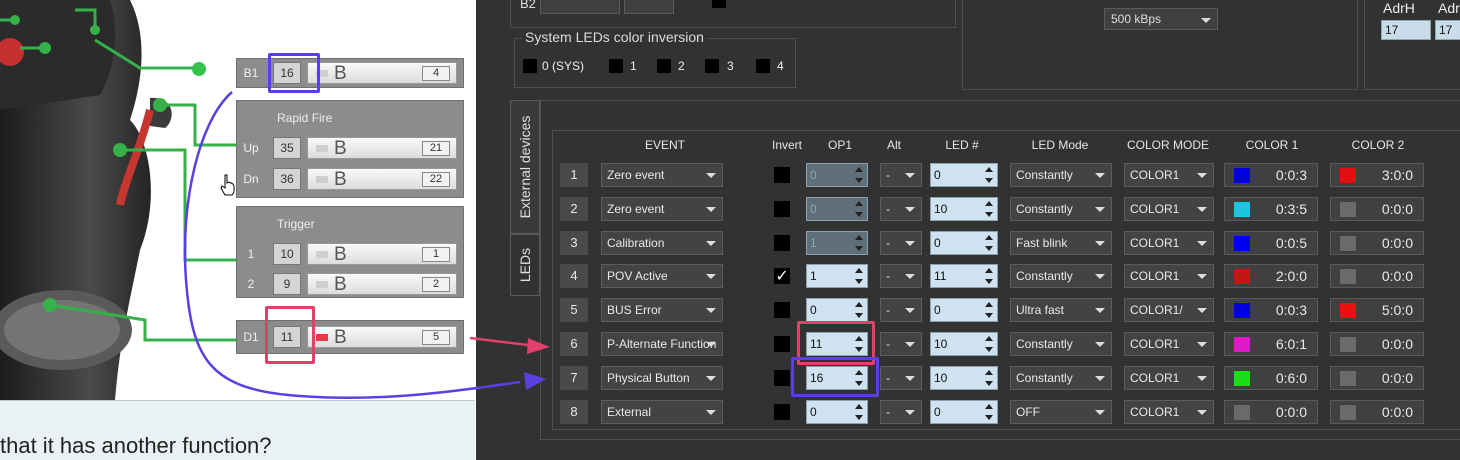  Describe the element at coordinates (525, 265) in the screenshot. I see `tab-leds: LEDs` at that location.